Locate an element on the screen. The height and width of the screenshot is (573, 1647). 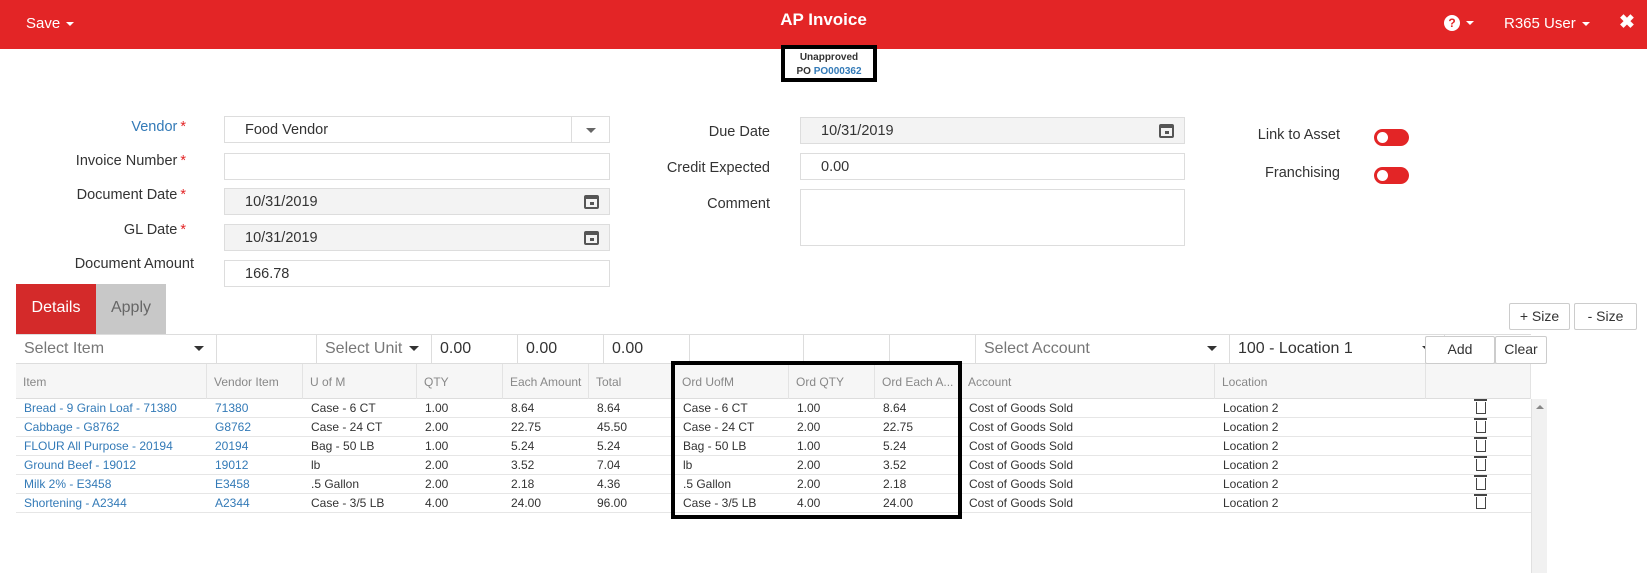
select-item-placeholder: Select Item is located at coordinates (64, 348).